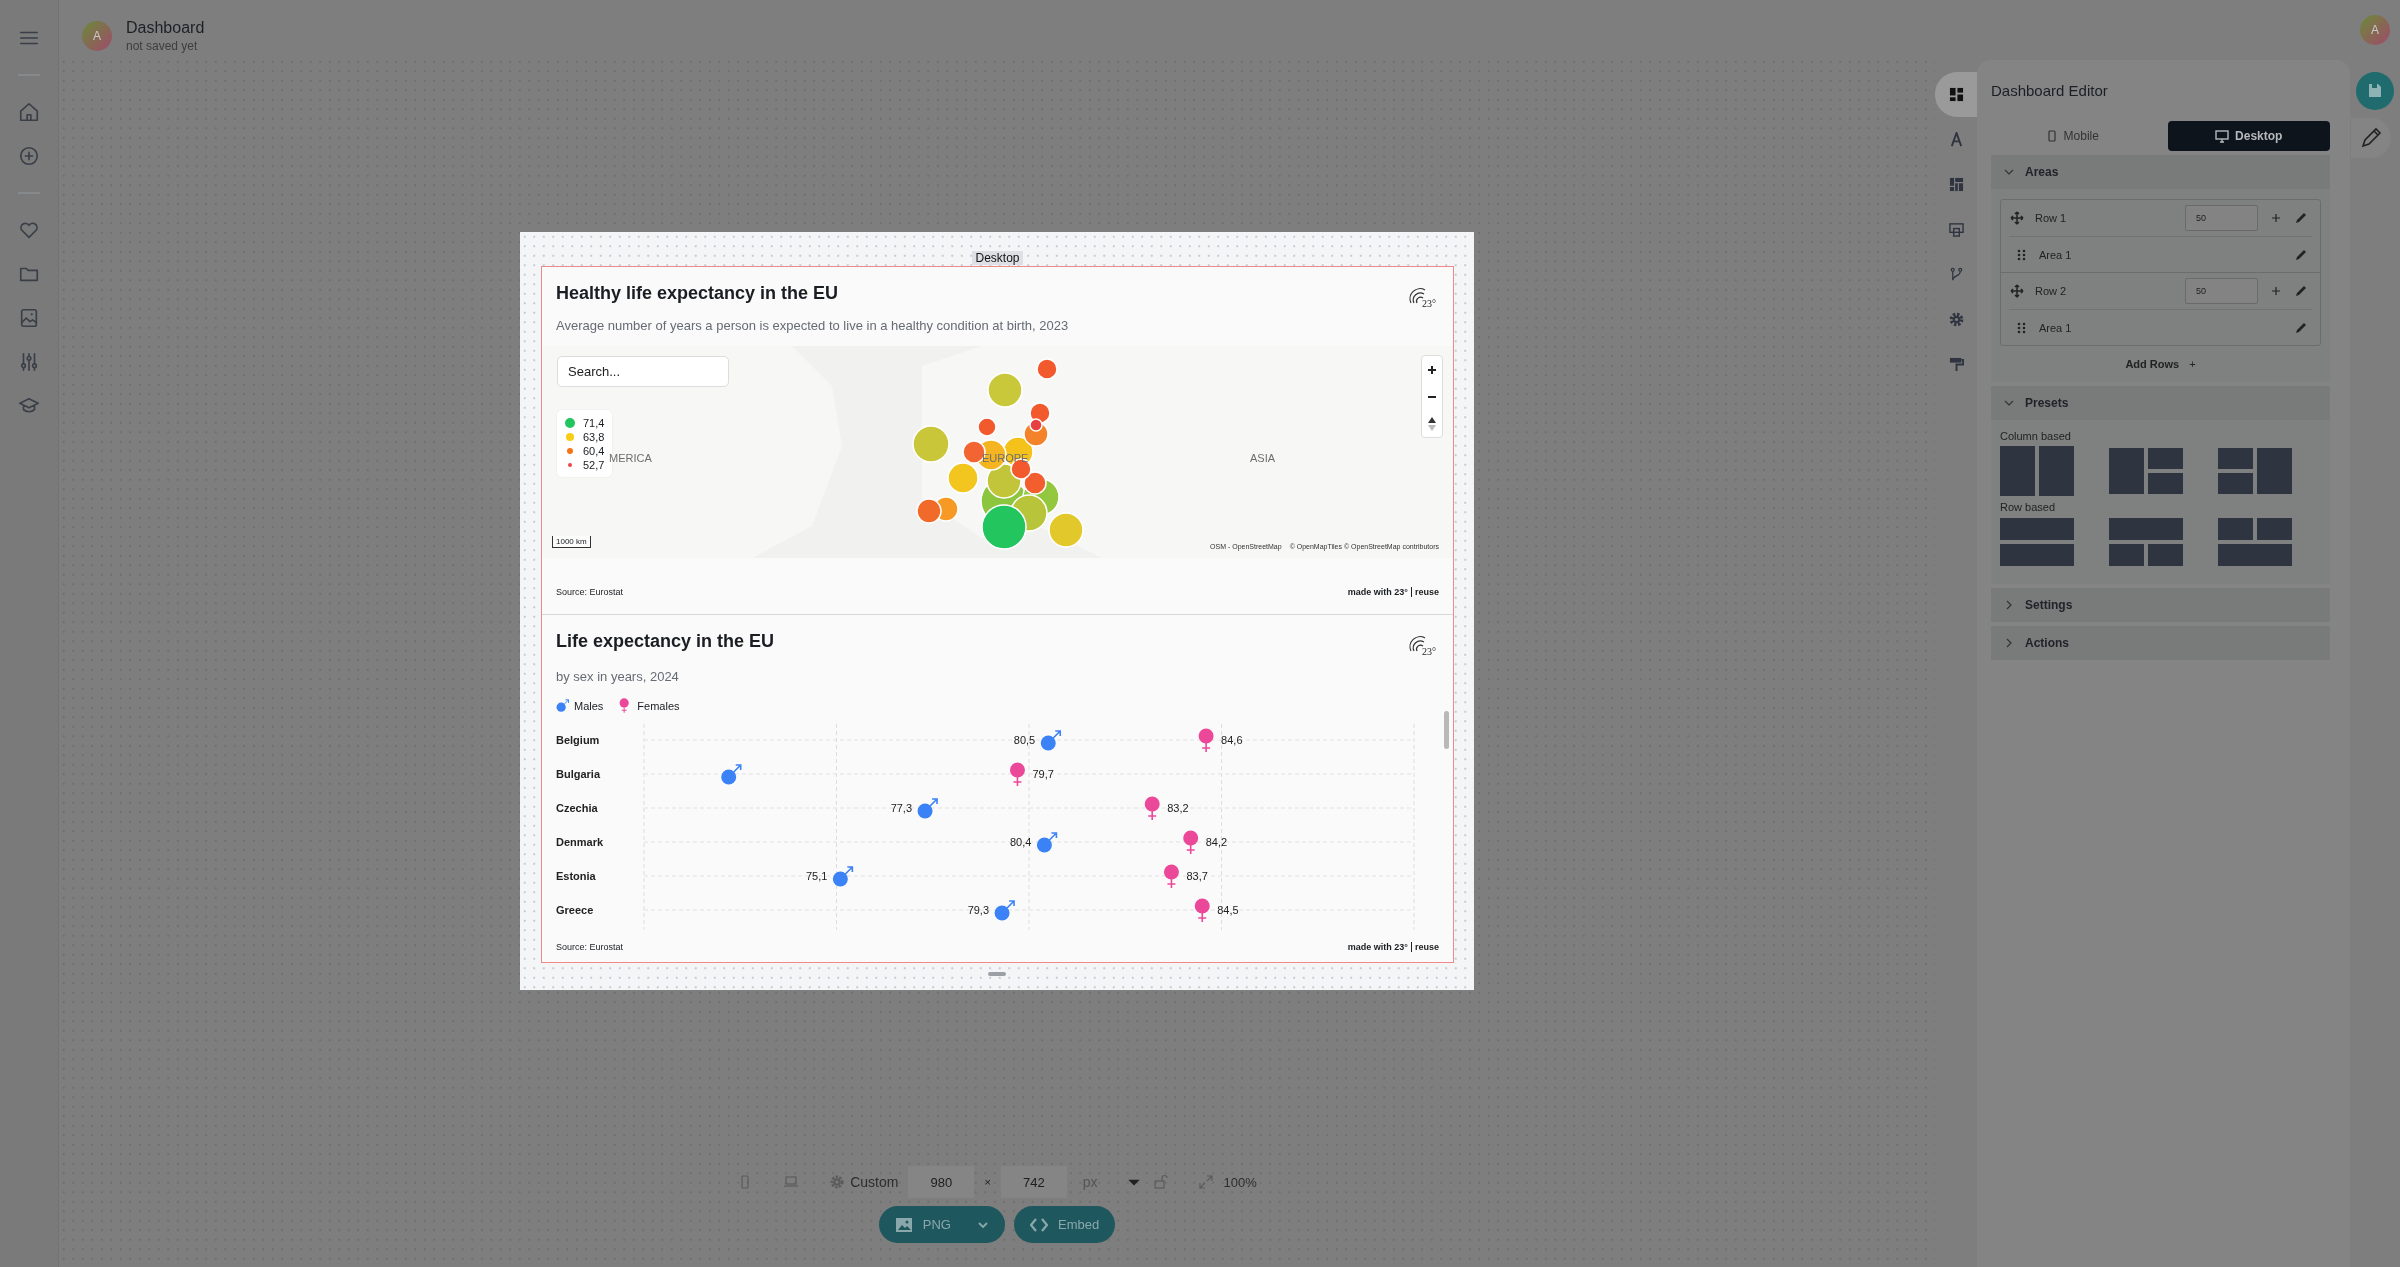  What do you see at coordinates (29, 156) in the screenshot?
I see `add-icon` at bounding box center [29, 156].